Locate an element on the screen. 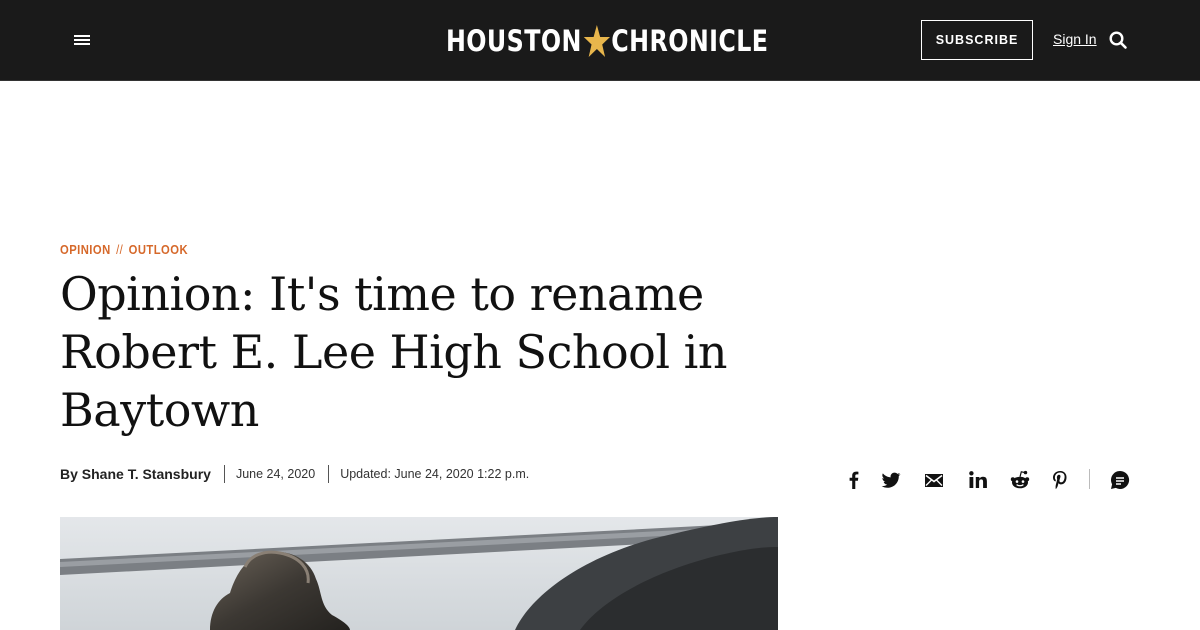 The image size is (1200, 630). article-lead-photo is located at coordinates (419, 573).